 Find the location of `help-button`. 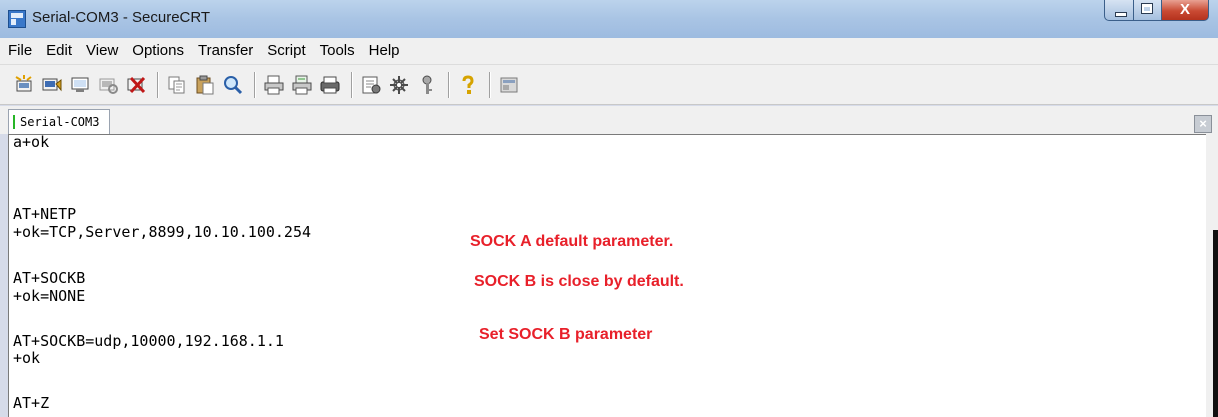

help-button is located at coordinates (468, 85).